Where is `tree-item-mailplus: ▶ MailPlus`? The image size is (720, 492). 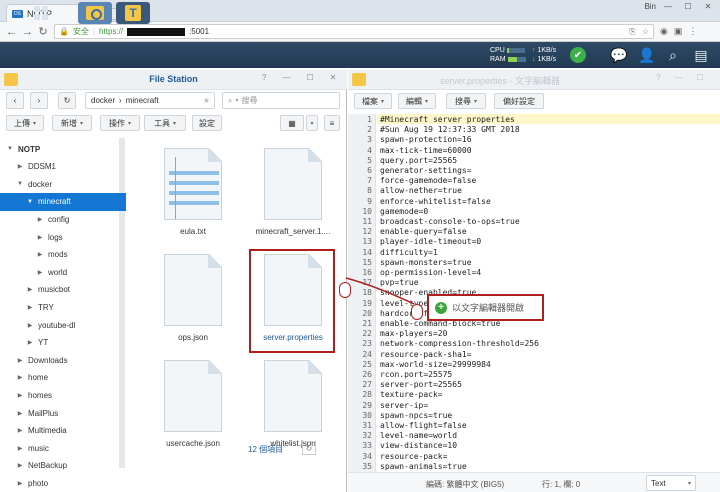
tree-item-mailplus: ▶ MailPlus is located at coordinates (63, 413).